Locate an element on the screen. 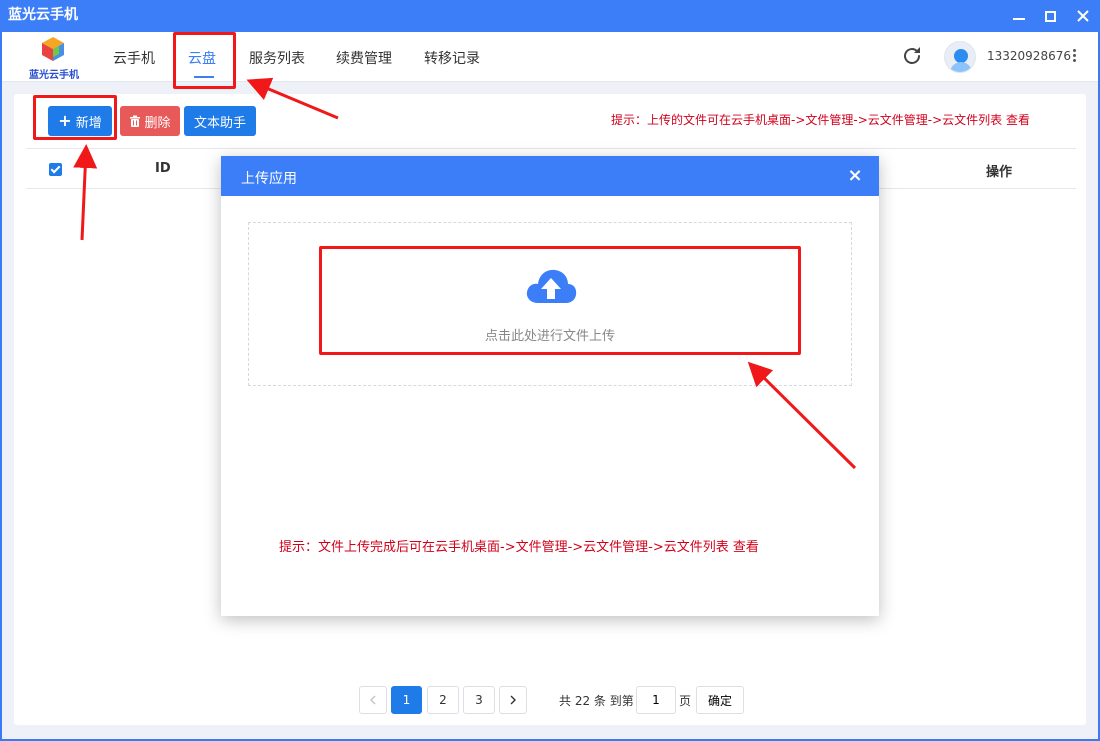  add-button-label: 新增 is located at coordinates (88, 123).